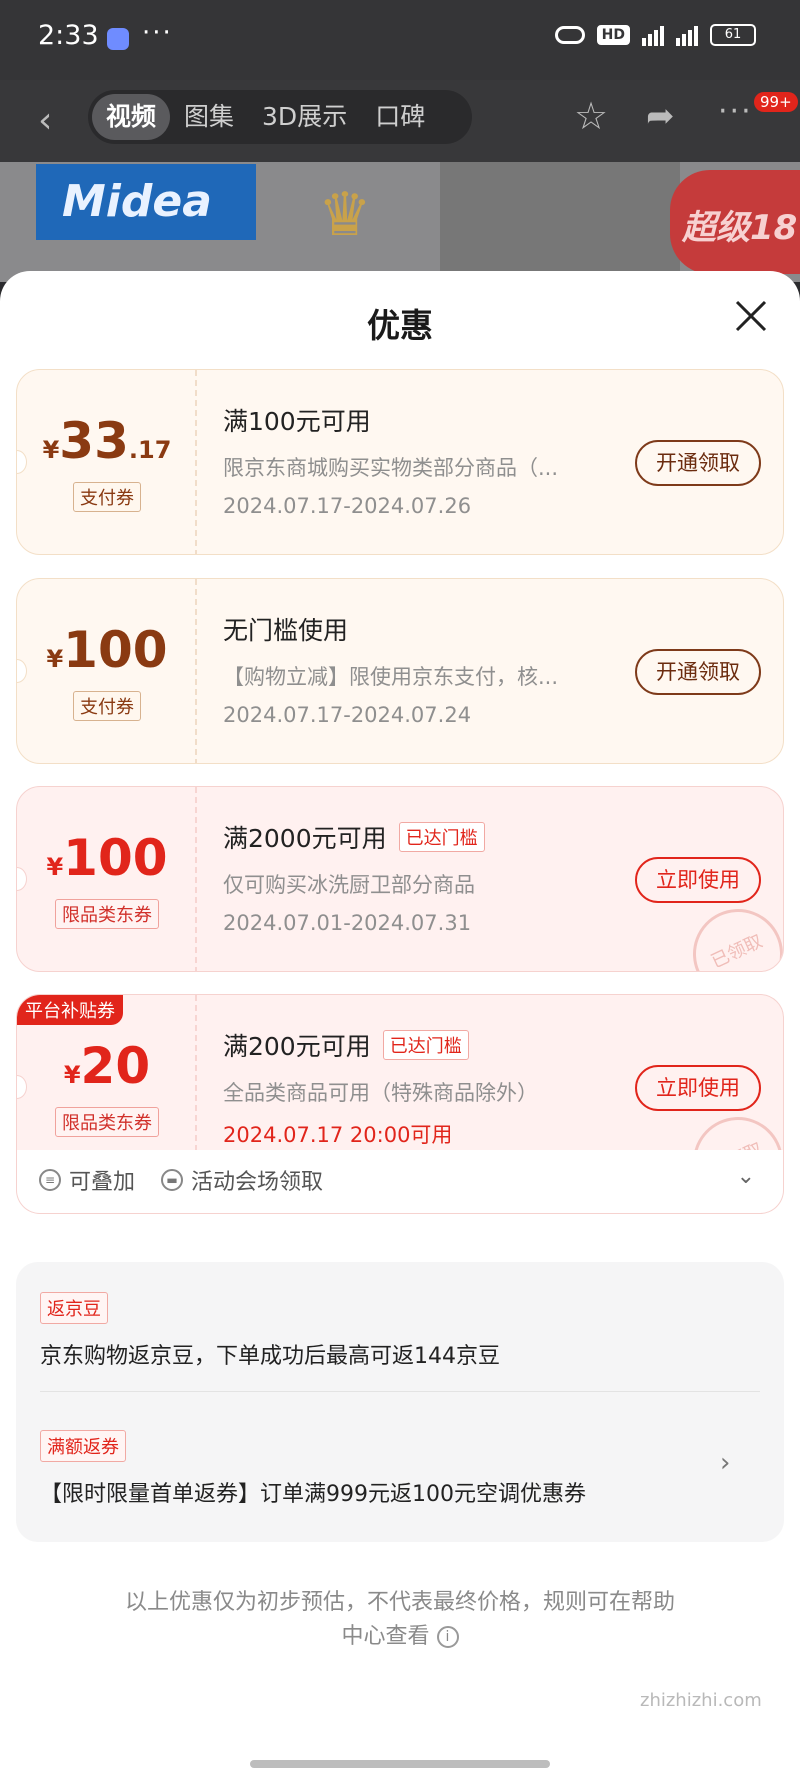 The width and height of the screenshot is (800, 1778). What do you see at coordinates (50, 1180) in the screenshot?
I see `stack-icon: ≡` at bounding box center [50, 1180].